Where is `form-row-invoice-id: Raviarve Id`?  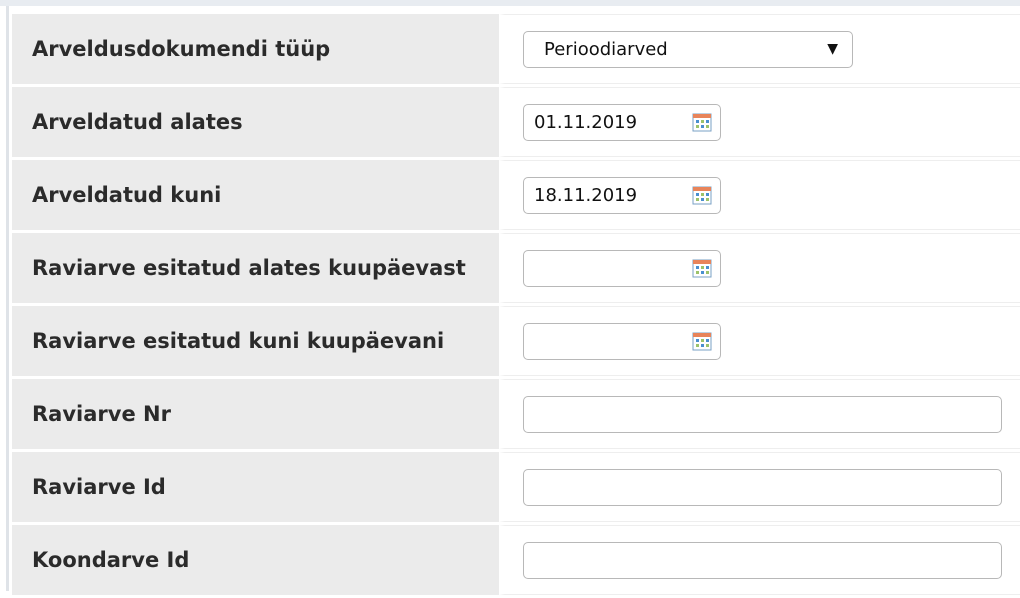 form-row-invoice-id: Raviarve Id is located at coordinates (516, 487).